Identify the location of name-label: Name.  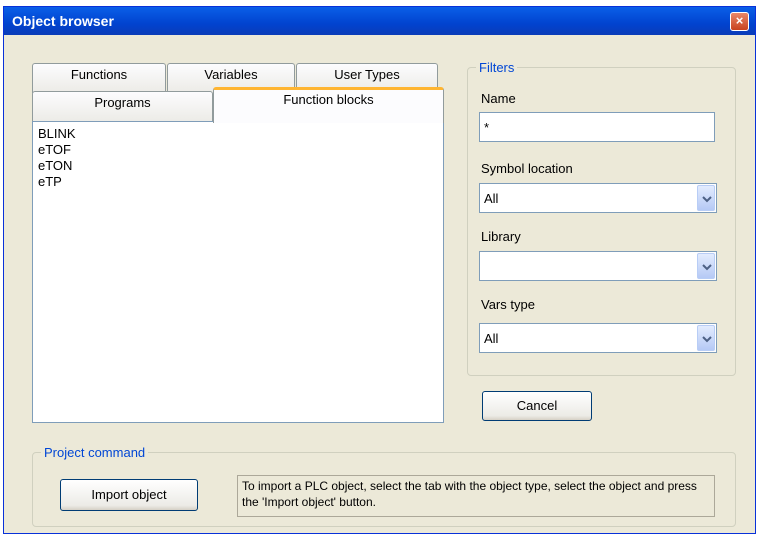
(498, 98).